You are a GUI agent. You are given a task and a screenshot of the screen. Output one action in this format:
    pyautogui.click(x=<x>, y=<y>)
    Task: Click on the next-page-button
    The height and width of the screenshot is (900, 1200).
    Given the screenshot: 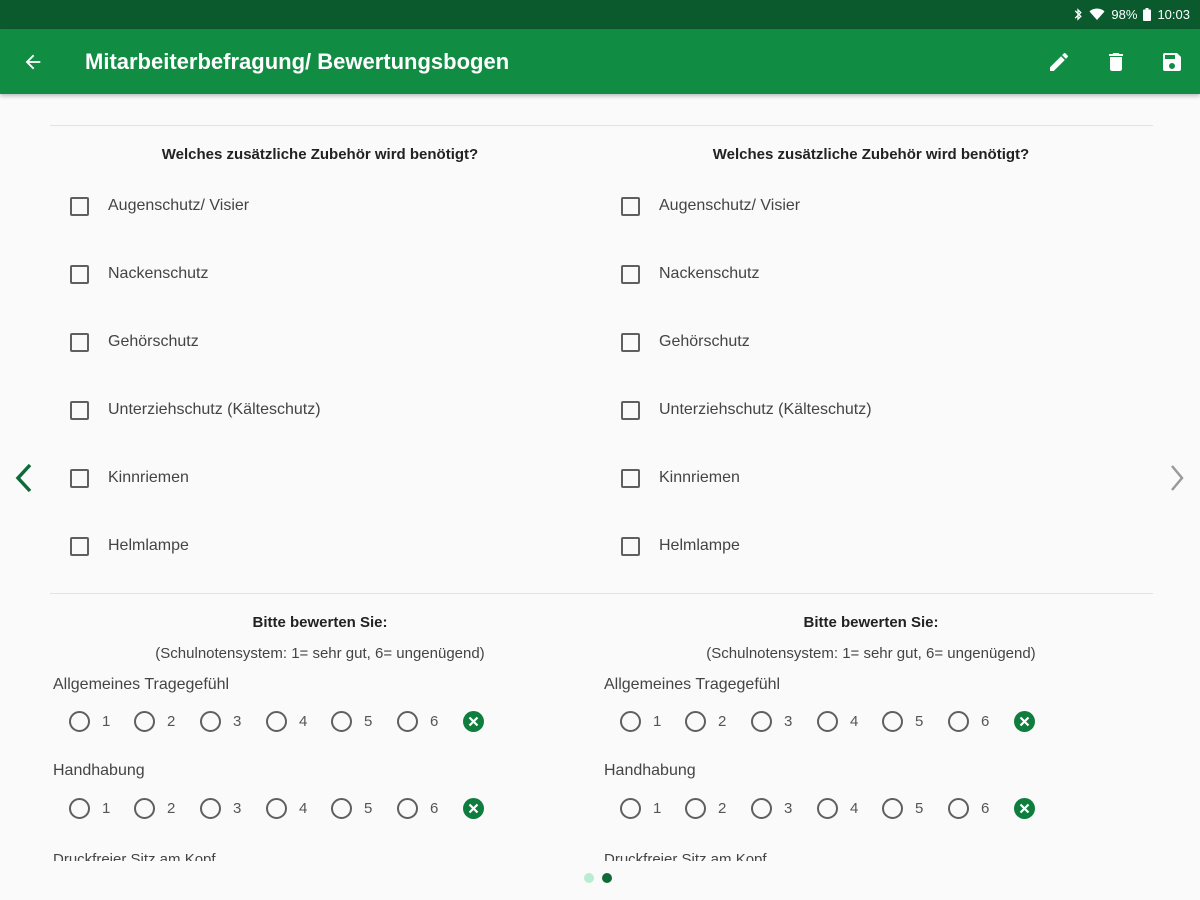 What is the action you would take?
    pyautogui.click(x=1177, y=478)
    